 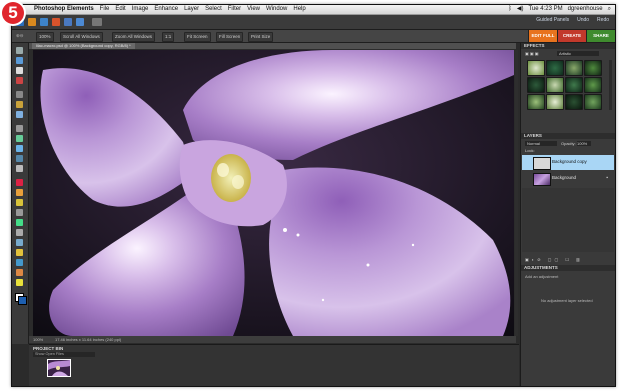 What do you see at coordinates (19, 272) in the screenshot?
I see `recompose-tool-icon` at bounding box center [19, 272].